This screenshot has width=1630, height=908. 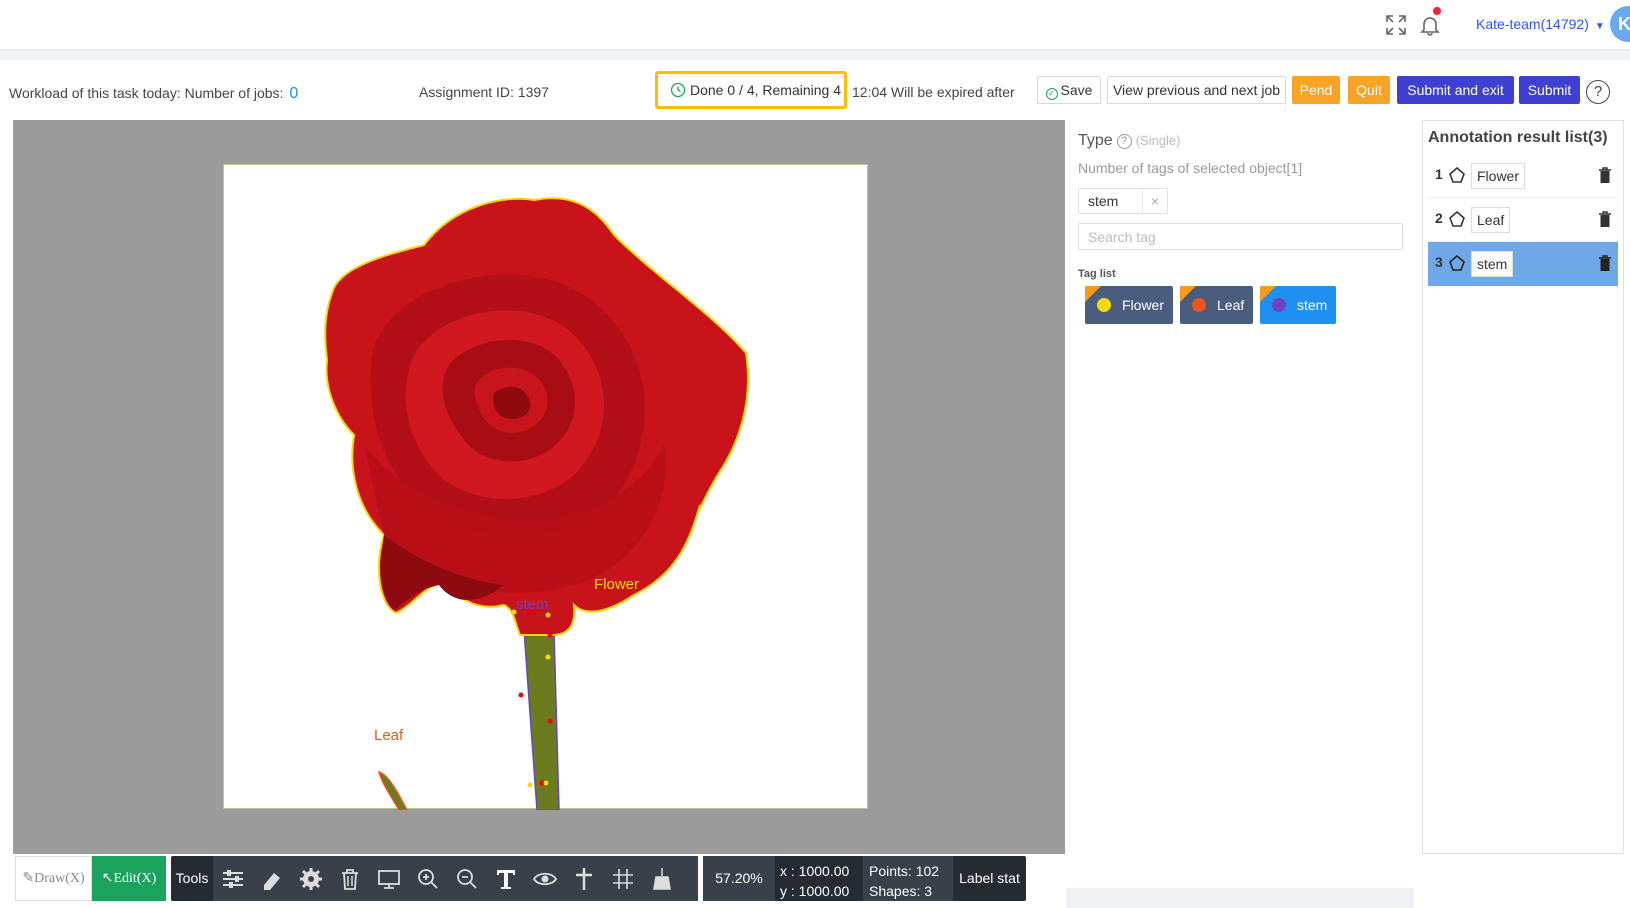 What do you see at coordinates (1599, 26) in the screenshot?
I see `chevron-down-icon: ▼` at bounding box center [1599, 26].